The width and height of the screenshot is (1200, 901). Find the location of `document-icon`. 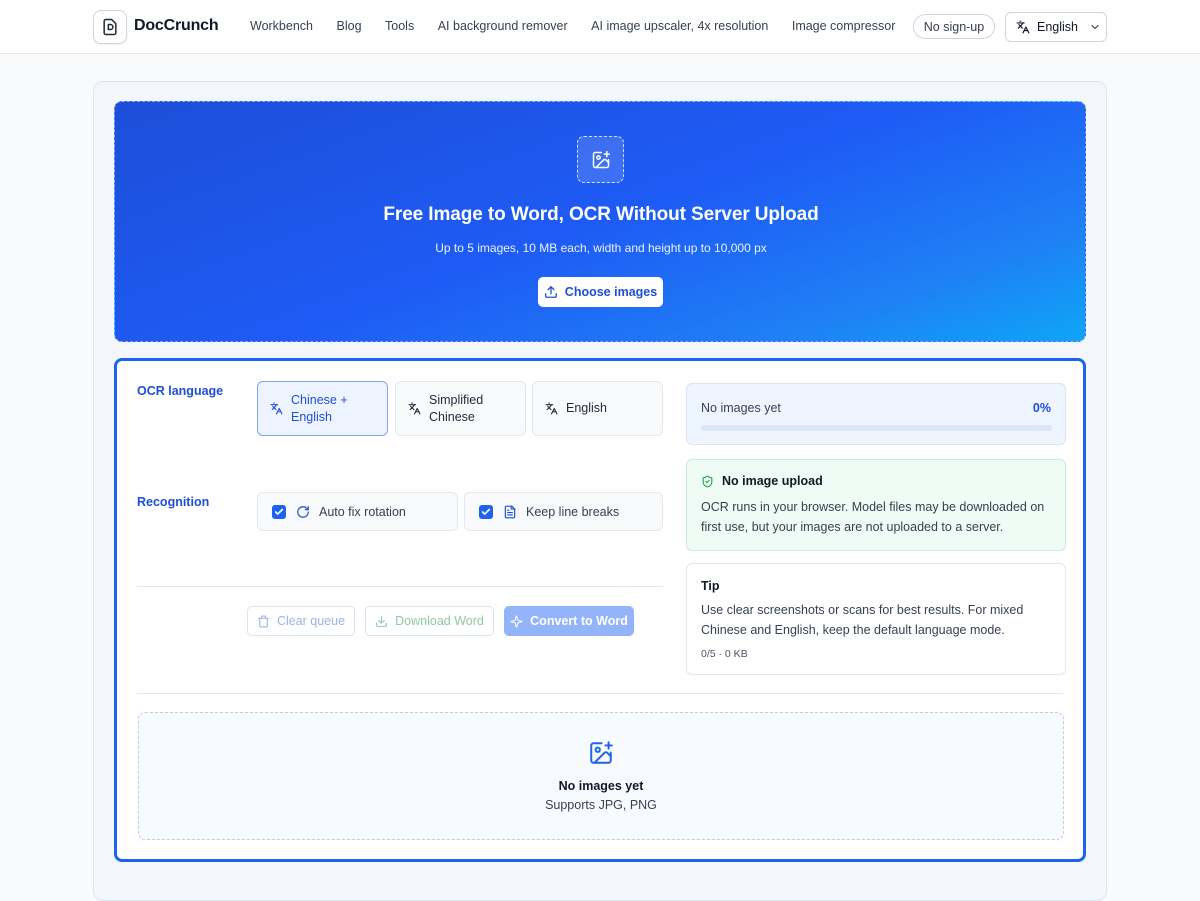

document-icon is located at coordinates (510, 512).